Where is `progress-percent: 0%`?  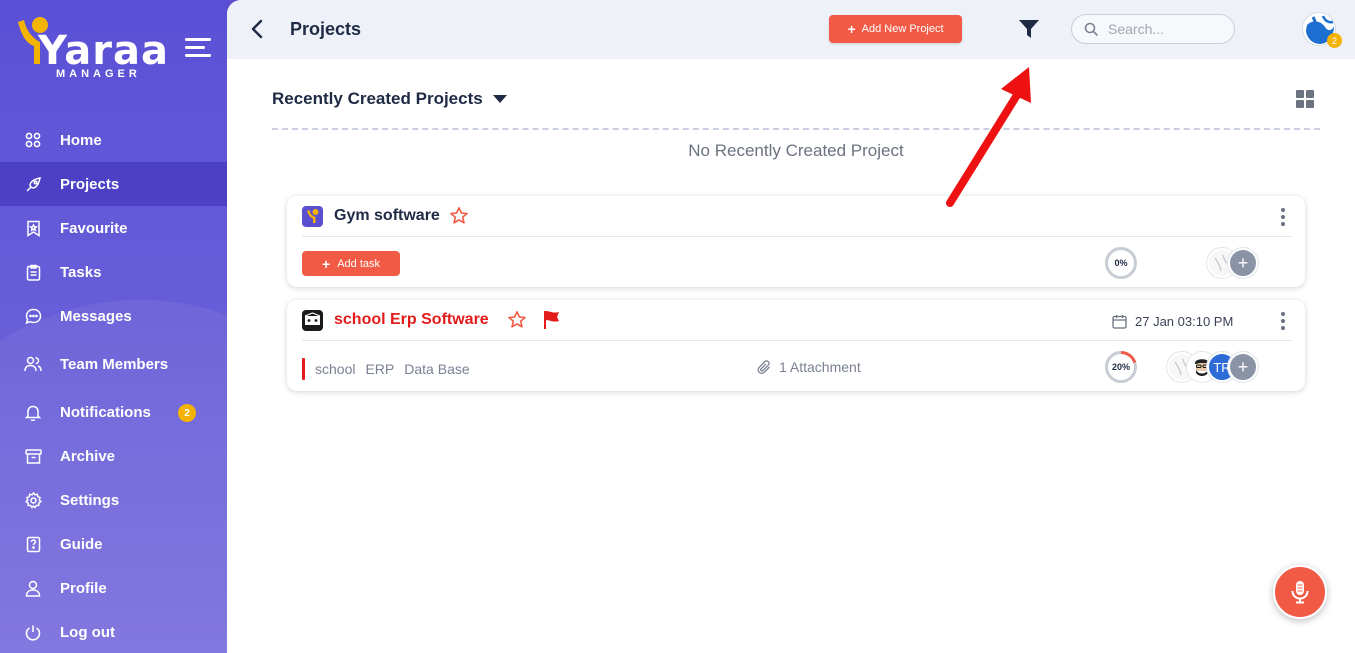 progress-percent: 0% is located at coordinates (1121, 263).